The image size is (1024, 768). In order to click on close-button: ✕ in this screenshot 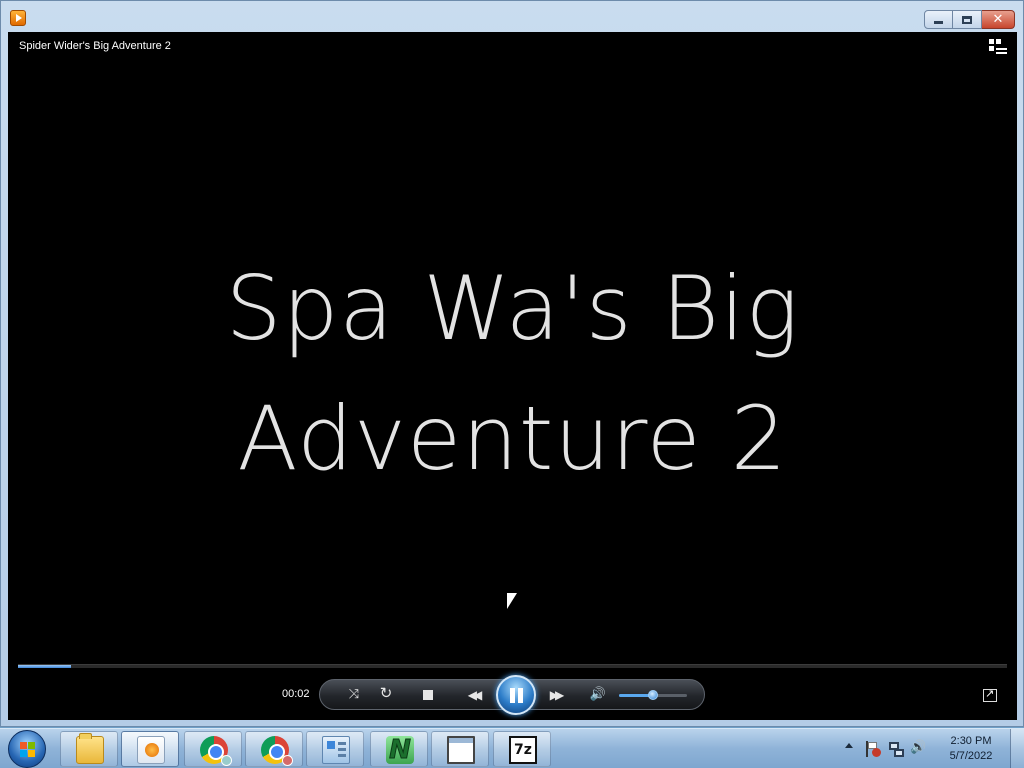, I will do `click(998, 19)`.